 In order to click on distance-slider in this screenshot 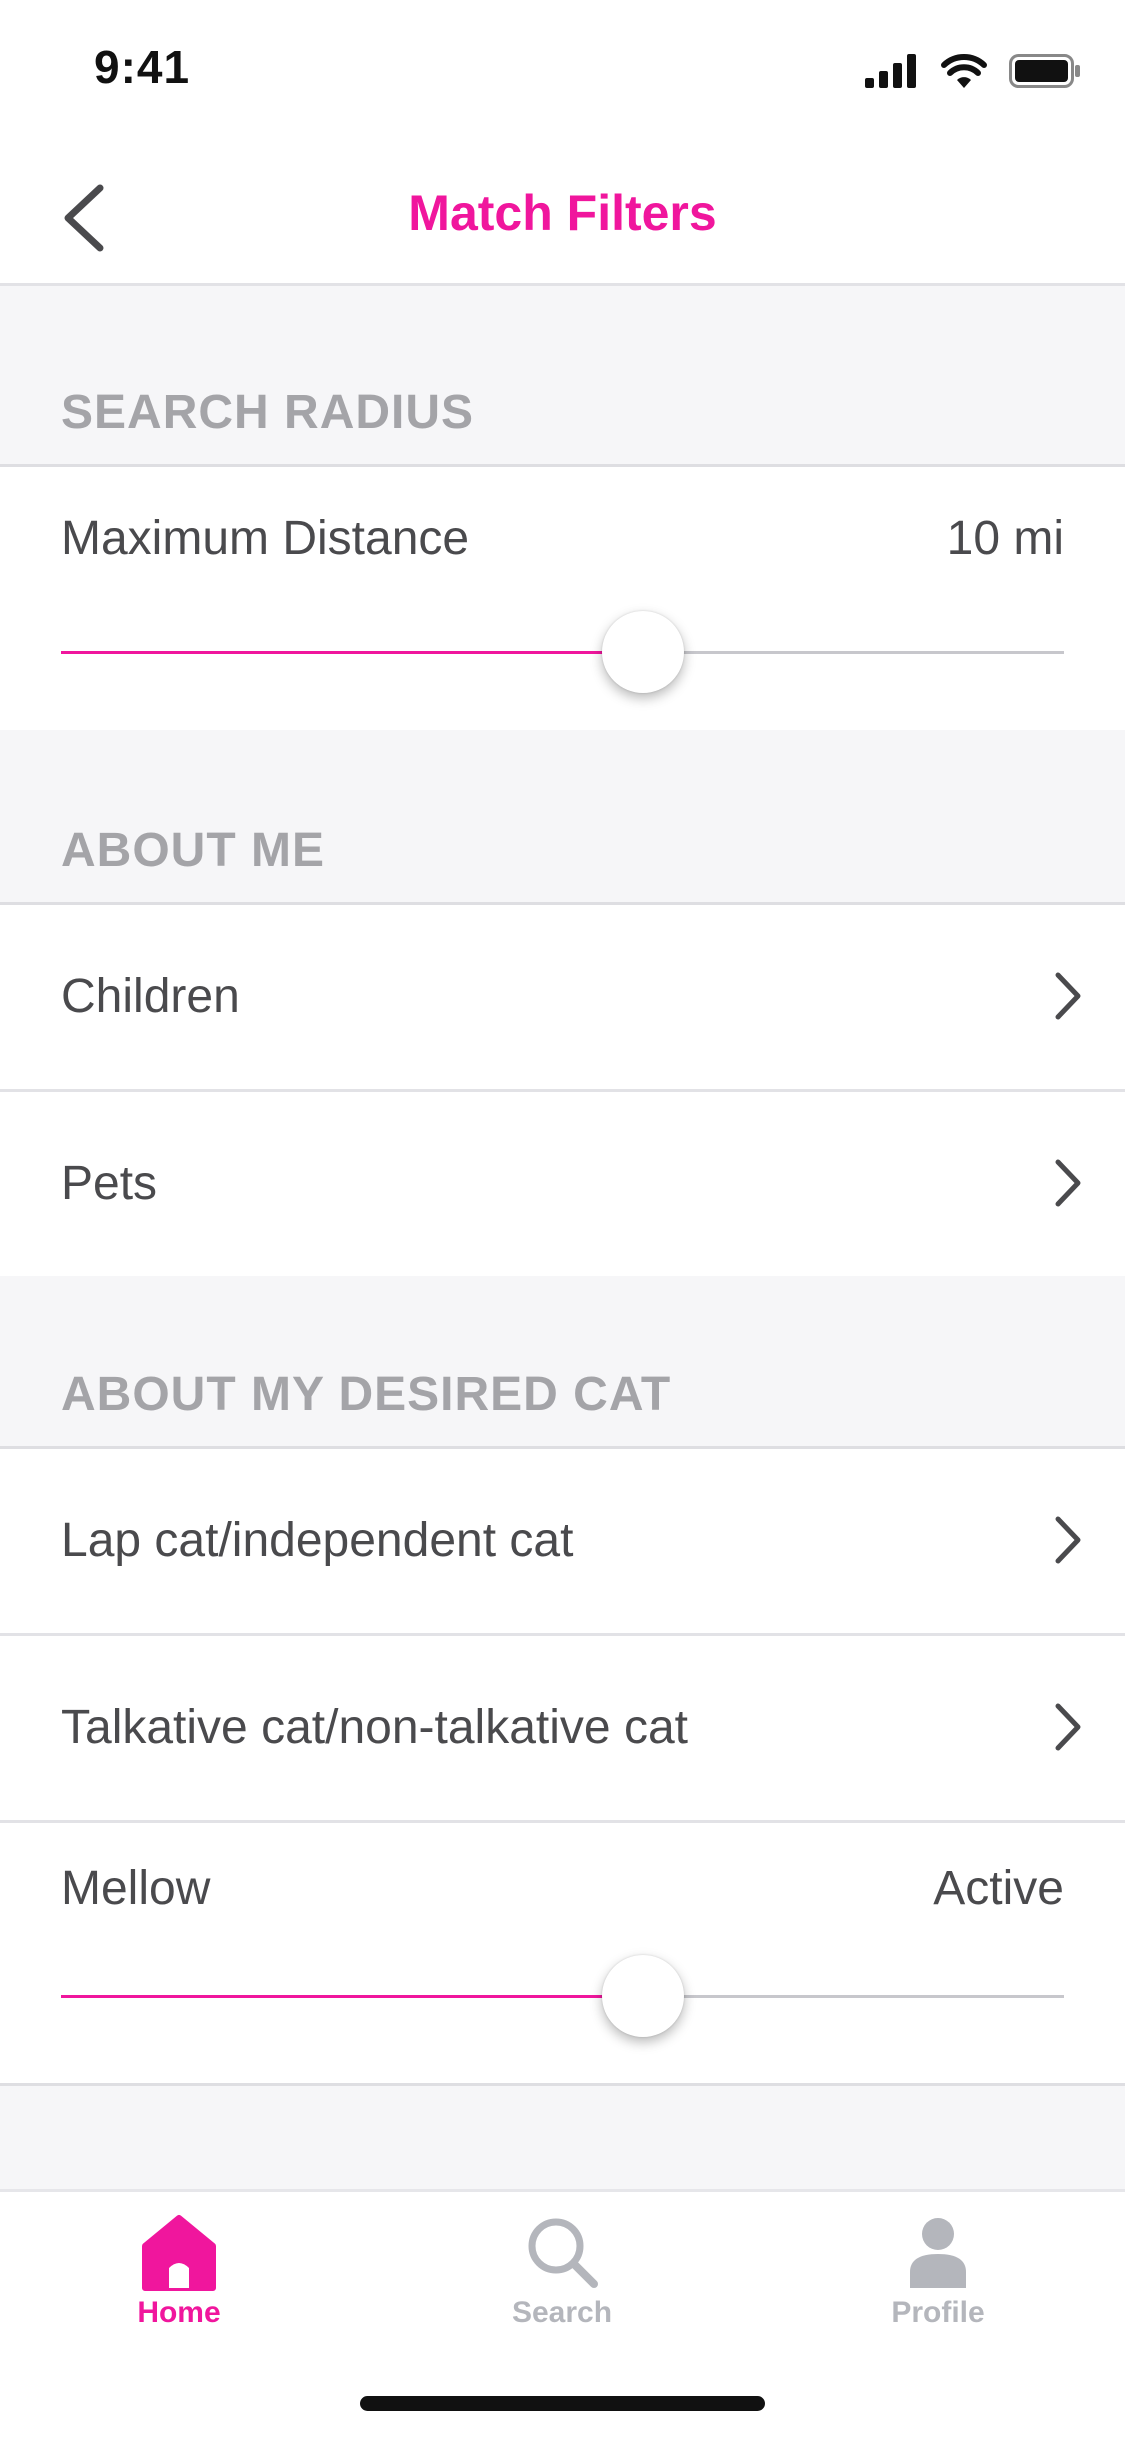, I will do `click(562, 652)`.